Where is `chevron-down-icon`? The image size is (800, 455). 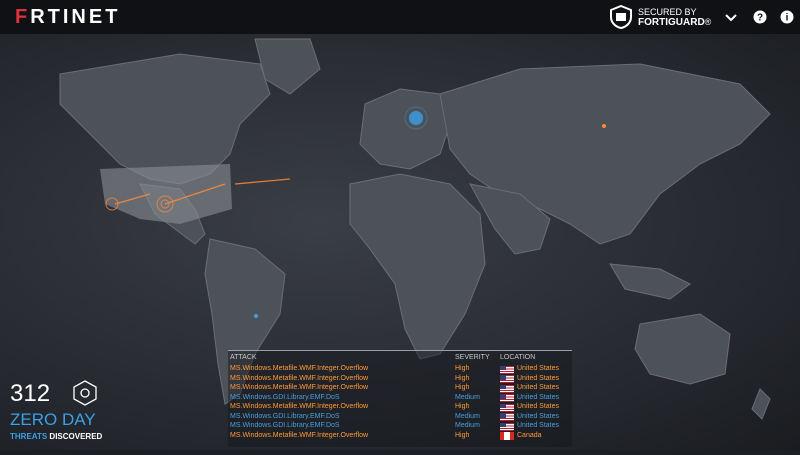
chevron-down-icon is located at coordinates (731, 17).